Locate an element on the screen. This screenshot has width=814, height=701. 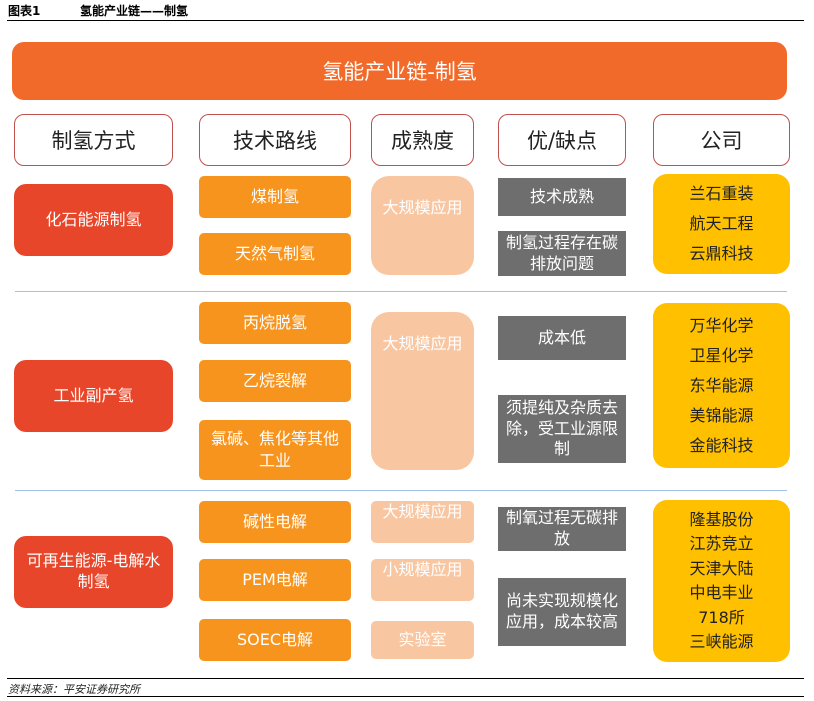
company-name: 中电丰业 is located at coordinates (721, 592).